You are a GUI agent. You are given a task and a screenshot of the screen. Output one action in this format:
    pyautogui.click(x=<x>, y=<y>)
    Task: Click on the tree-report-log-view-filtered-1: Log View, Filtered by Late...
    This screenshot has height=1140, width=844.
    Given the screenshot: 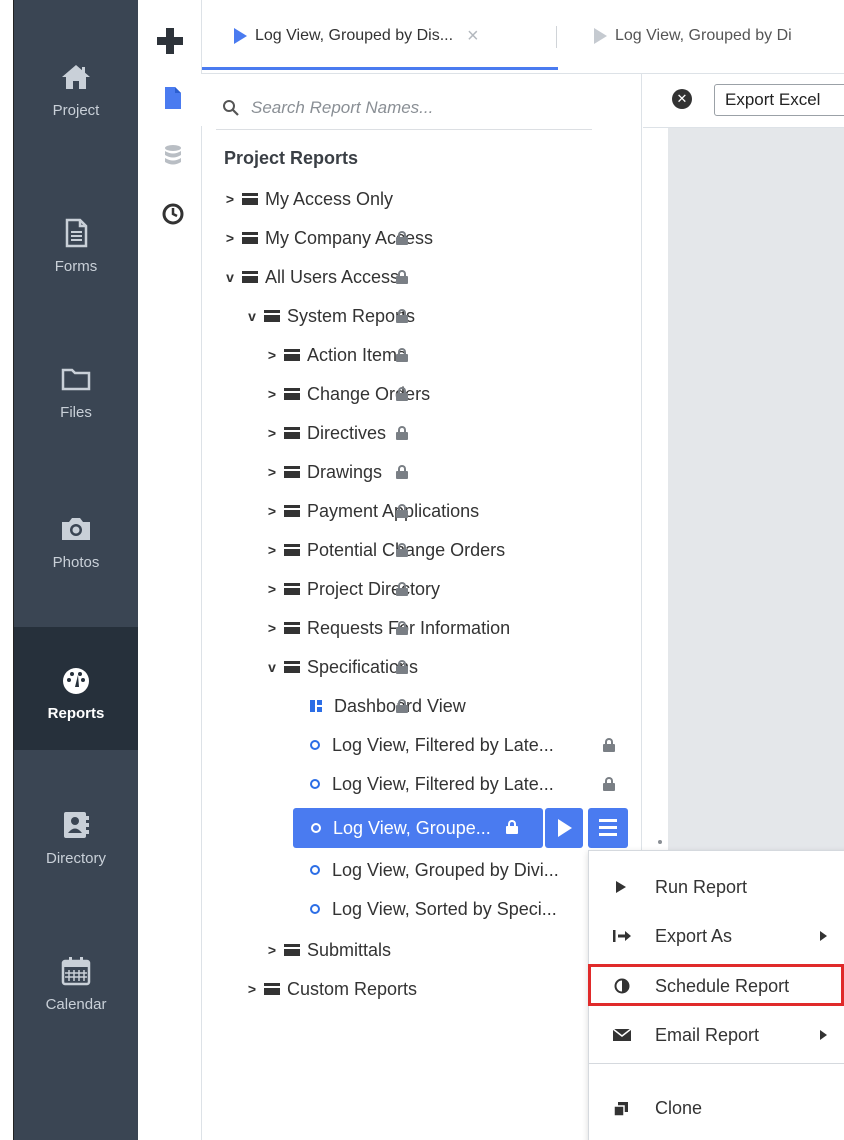 What is the action you would take?
    pyautogui.click(x=432, y=745)
    